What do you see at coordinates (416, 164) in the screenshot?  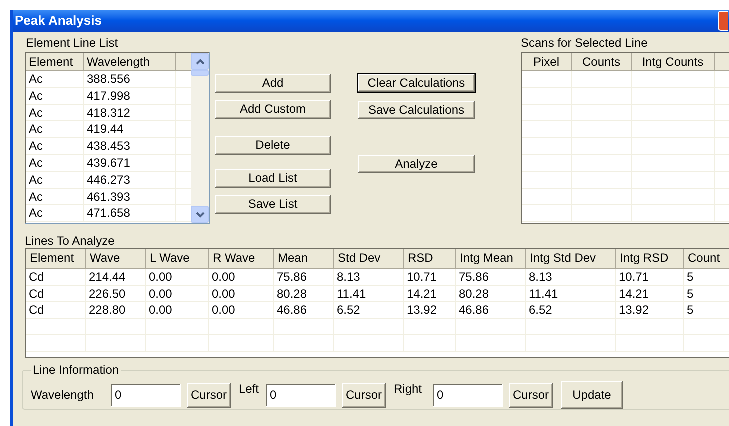 I see `button: Analyze` at bounding box center [416, 164].